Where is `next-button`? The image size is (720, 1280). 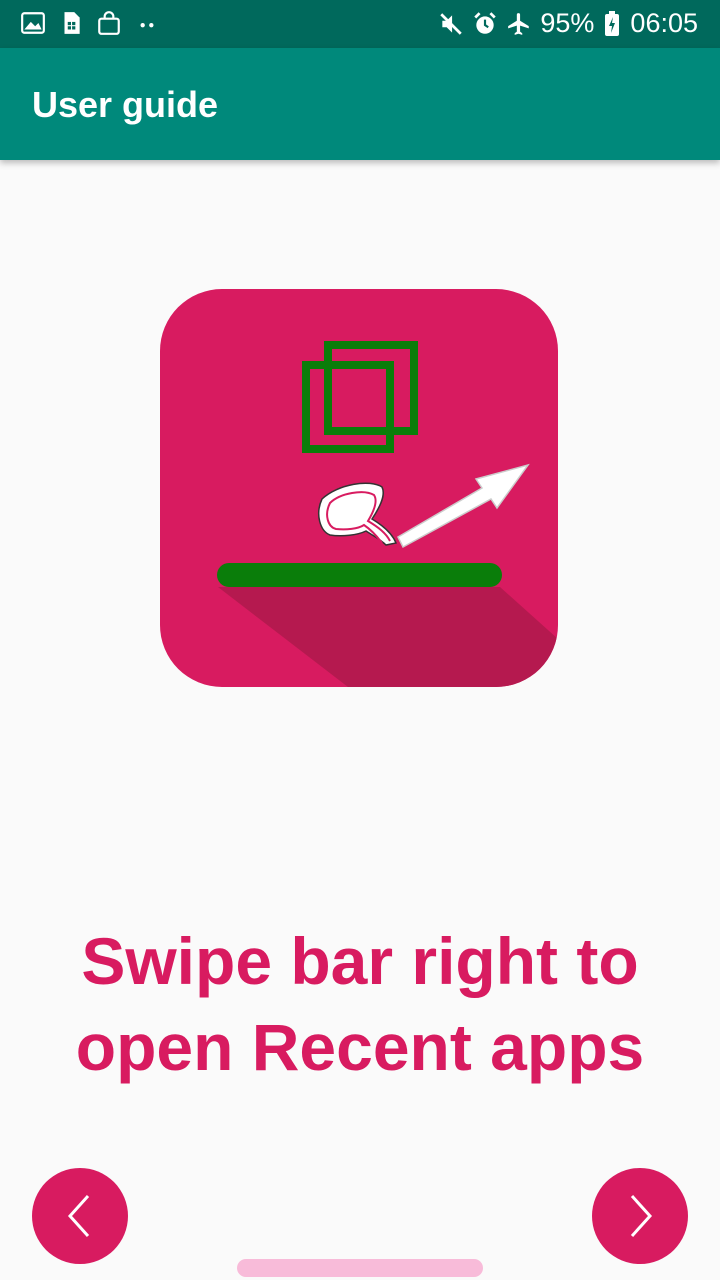 next-button is located at coordinates (640, 1216).